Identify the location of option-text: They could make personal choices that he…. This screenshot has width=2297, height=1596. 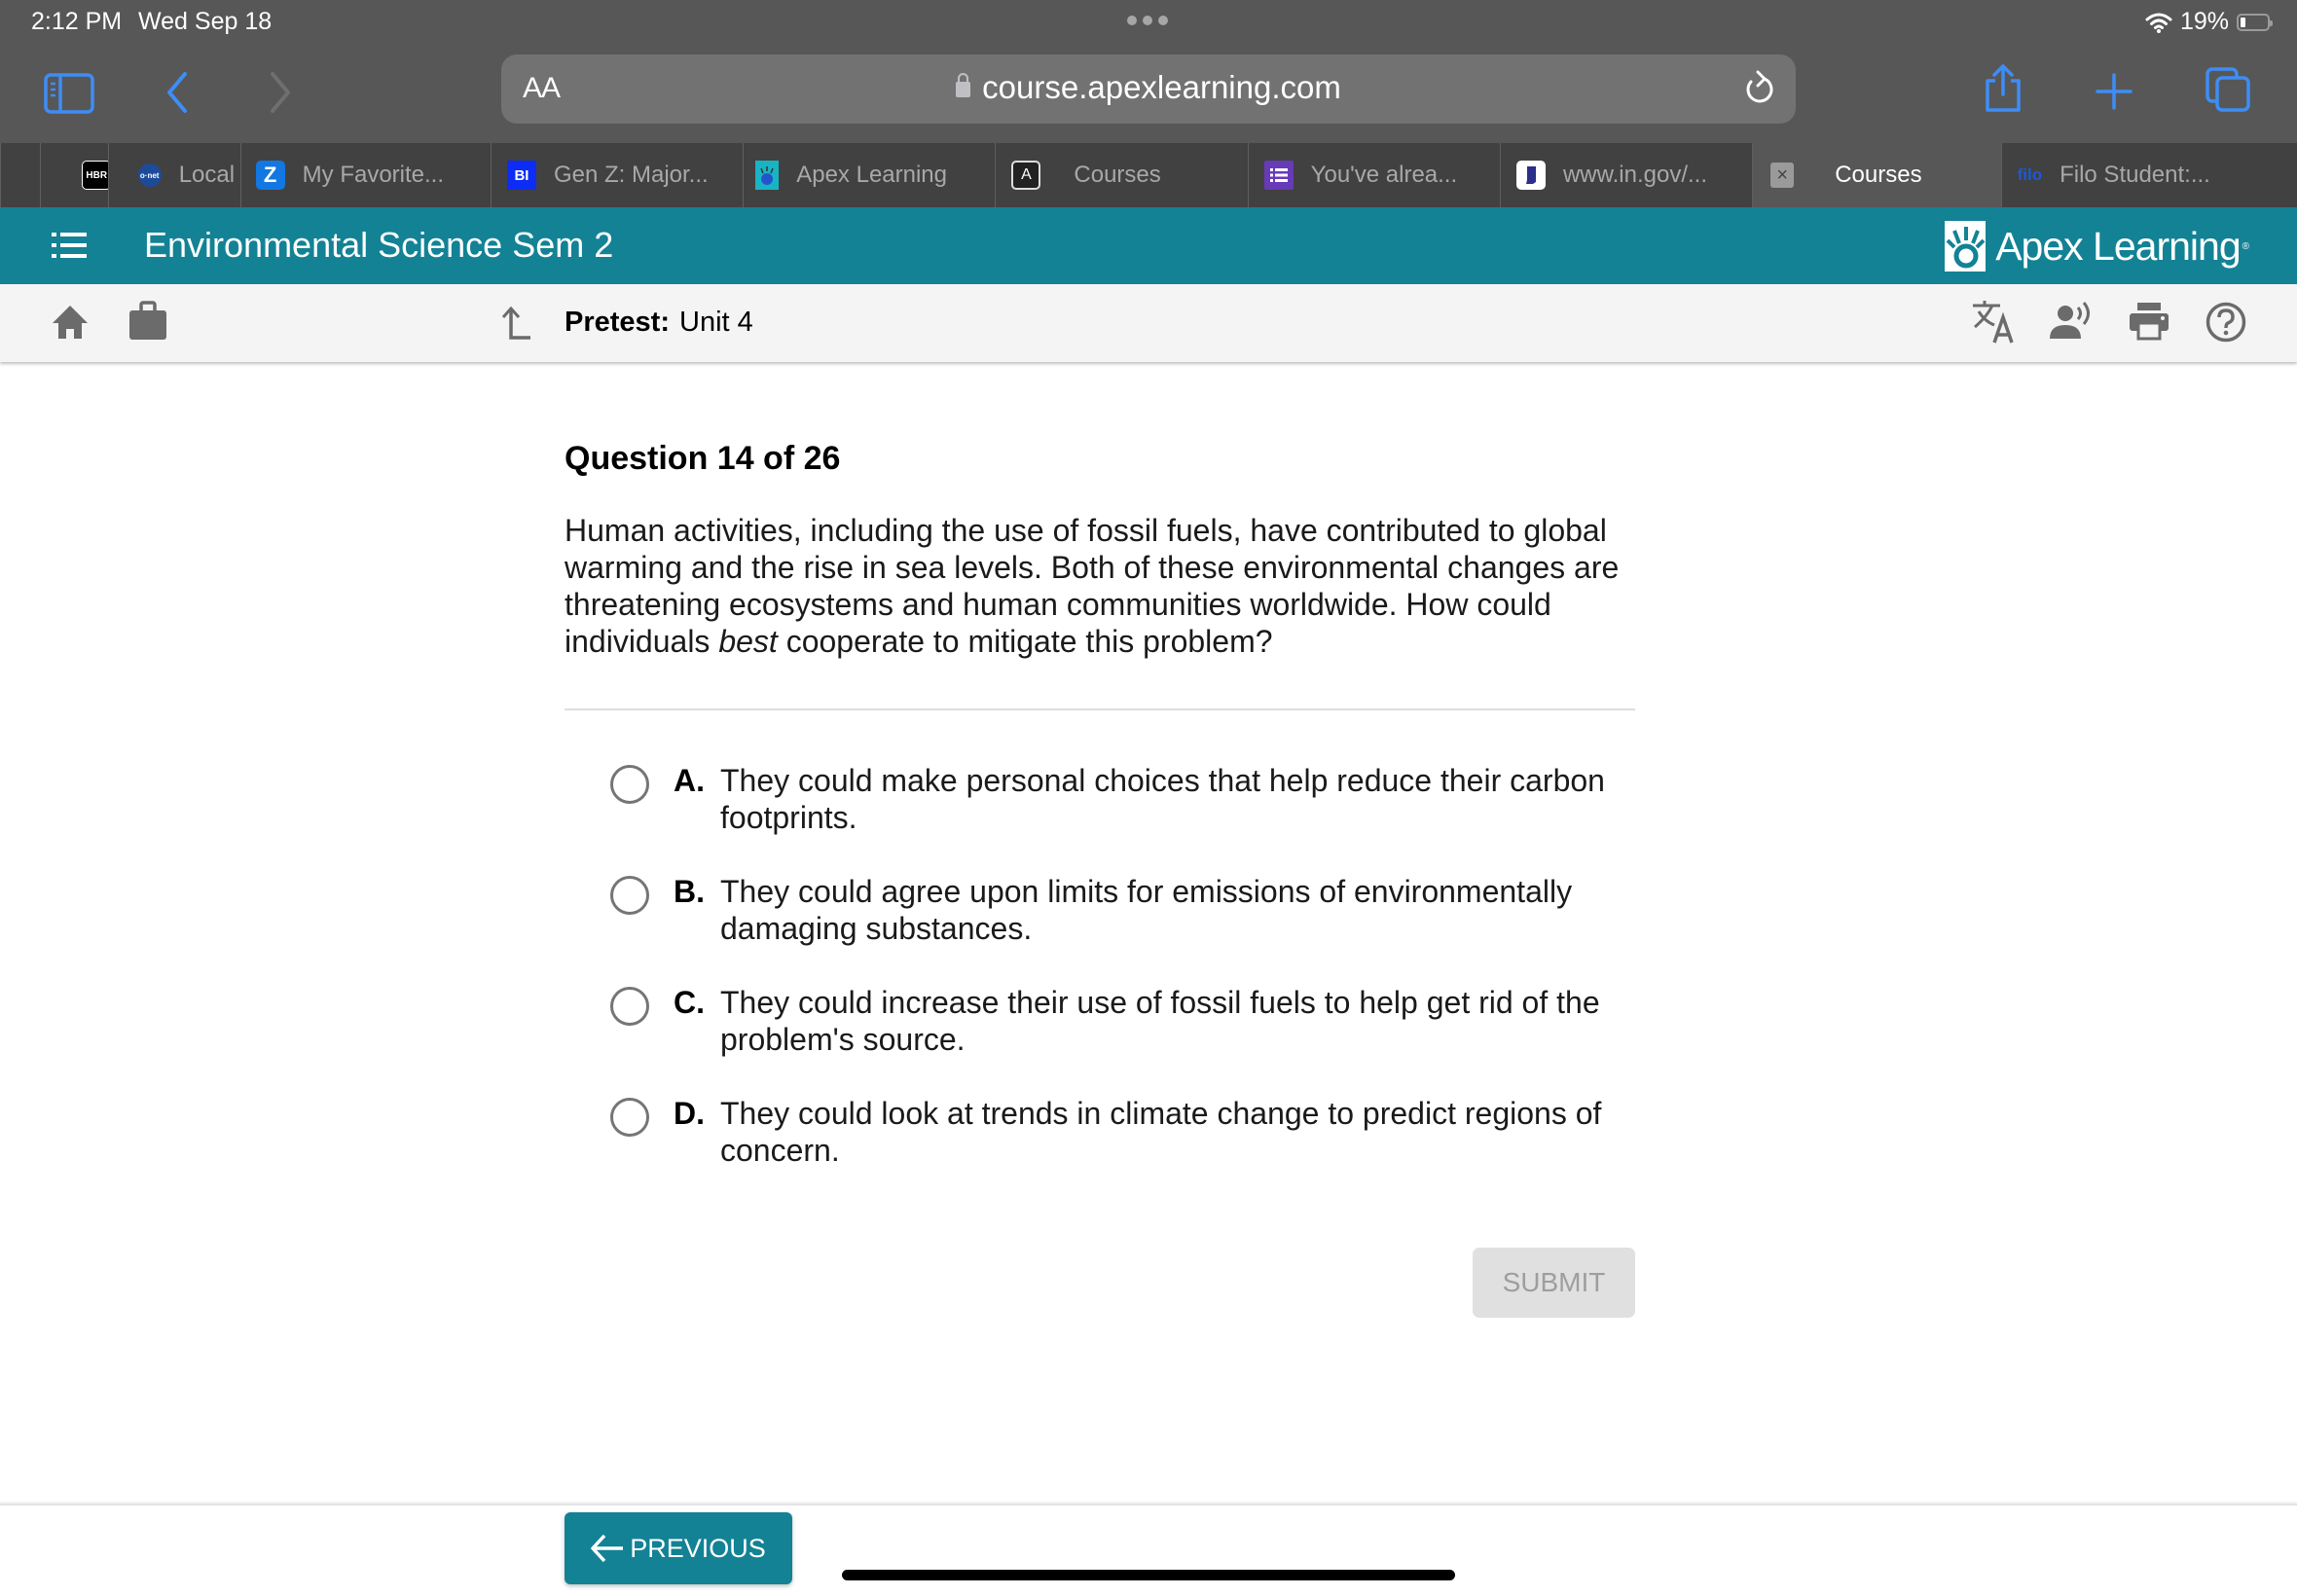
(1162, 799).